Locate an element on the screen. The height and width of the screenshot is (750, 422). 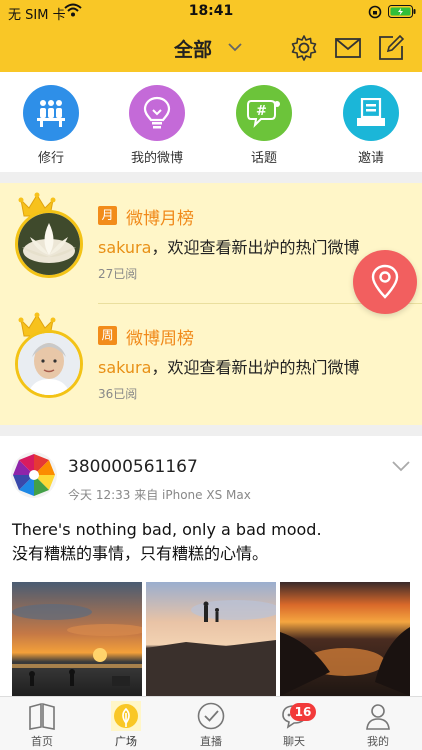
invite-card-icon is located at coordinates (371, 113).